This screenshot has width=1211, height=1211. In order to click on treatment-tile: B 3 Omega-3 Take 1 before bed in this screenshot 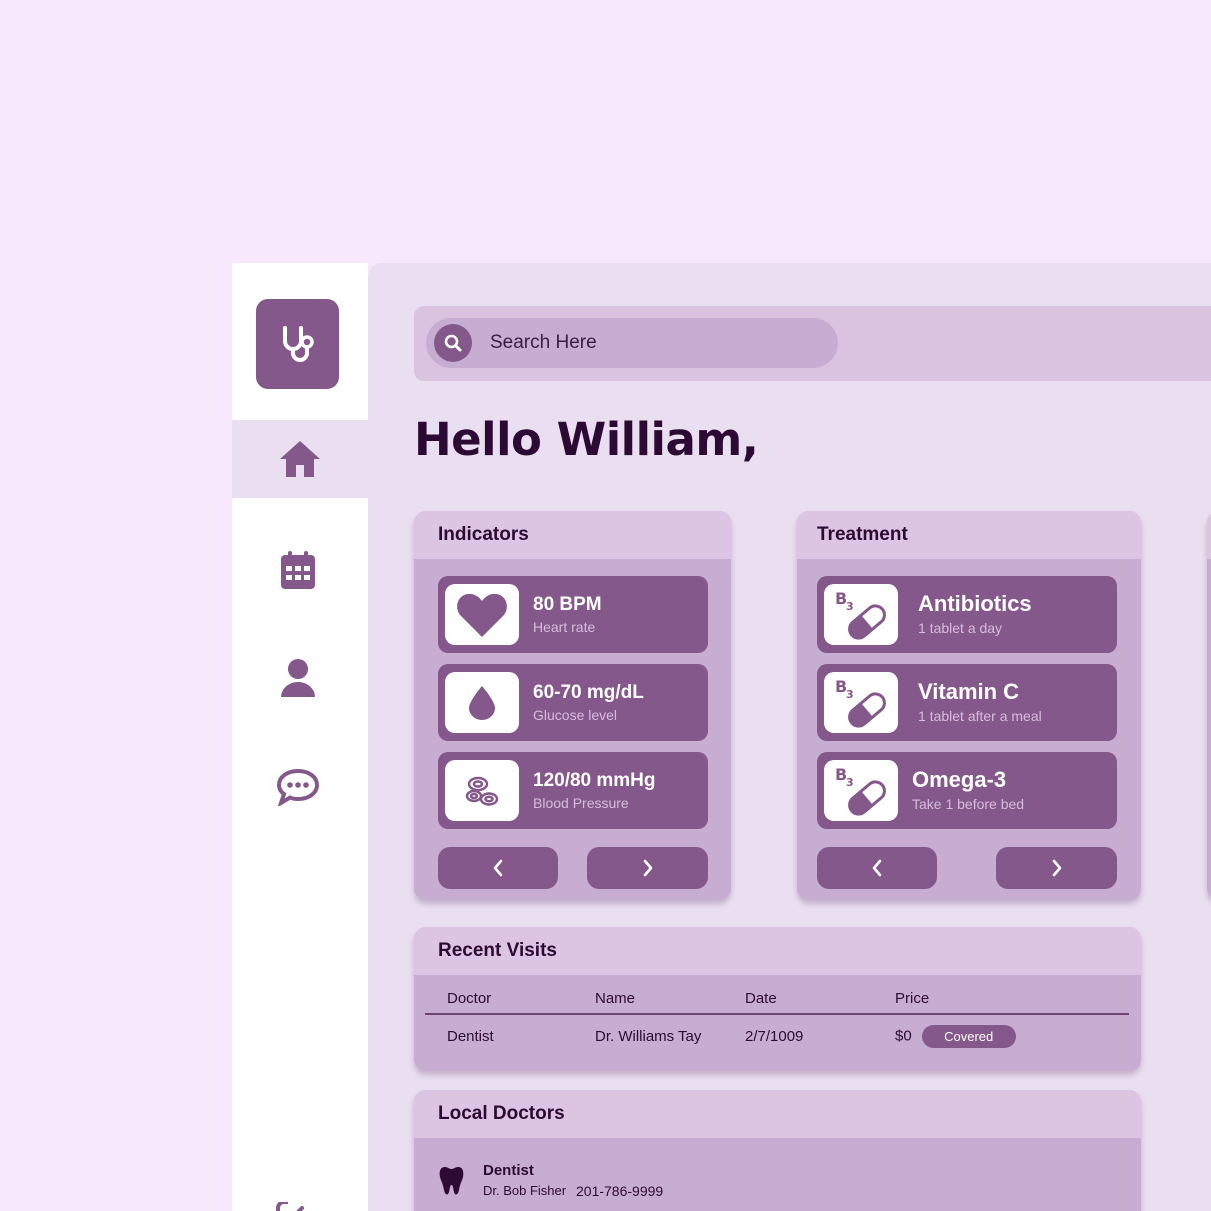, I will do `click(967, 790)`.